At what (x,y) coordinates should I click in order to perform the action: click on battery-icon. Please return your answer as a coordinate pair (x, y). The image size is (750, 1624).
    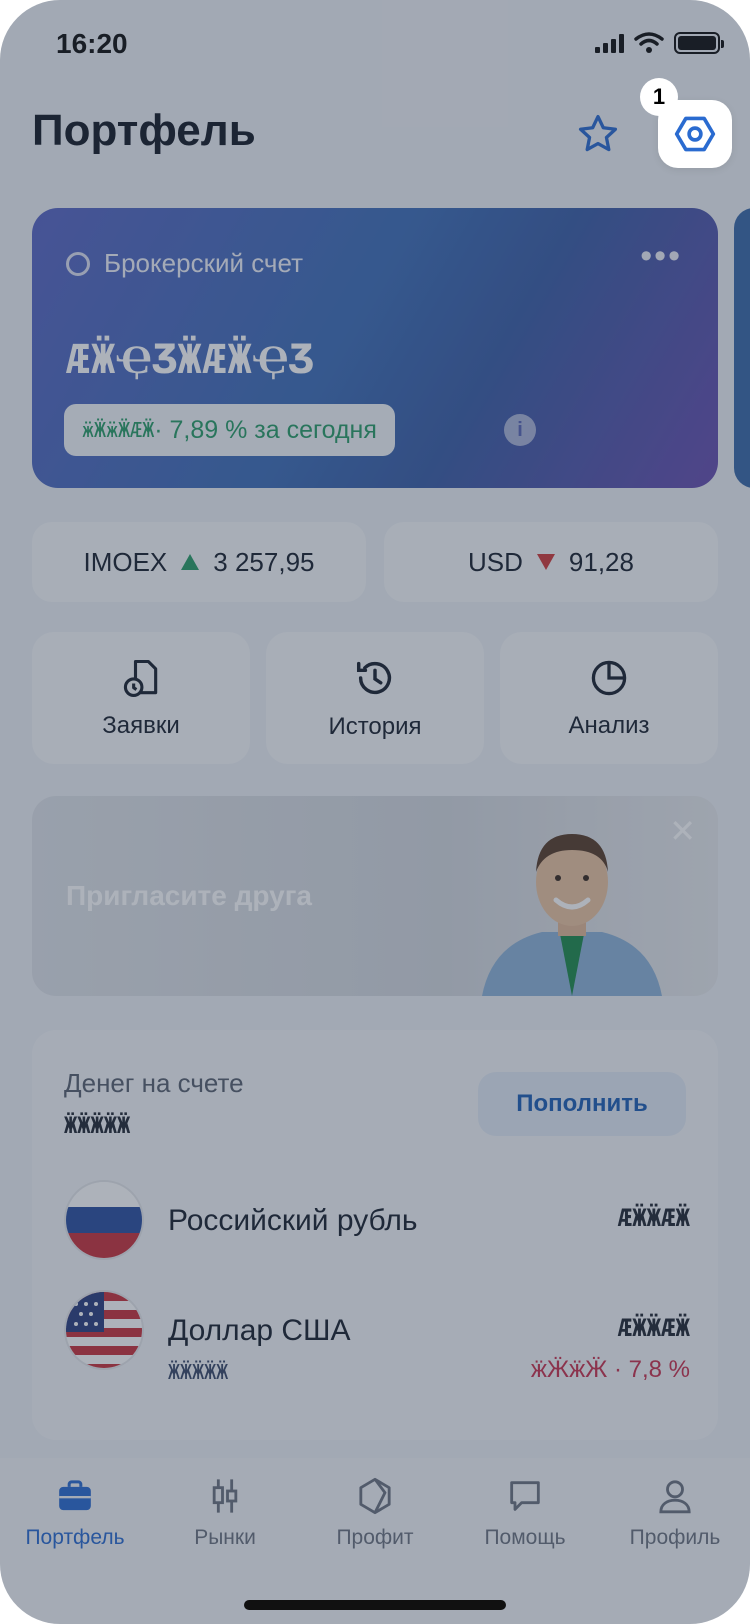
    Looking at the image, I should click on (699, 43).